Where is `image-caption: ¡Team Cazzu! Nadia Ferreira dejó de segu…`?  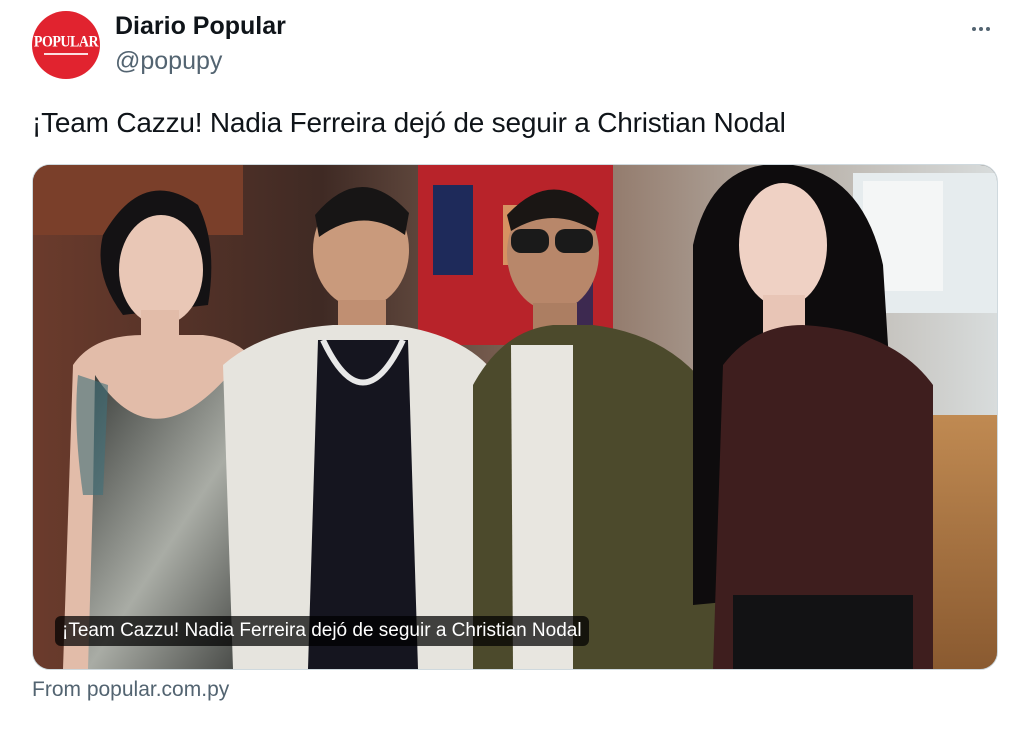
image-caption: ¡Team Cazzu! Nadia Ferreira dejó de segu… is located at coordinates (322, 631).